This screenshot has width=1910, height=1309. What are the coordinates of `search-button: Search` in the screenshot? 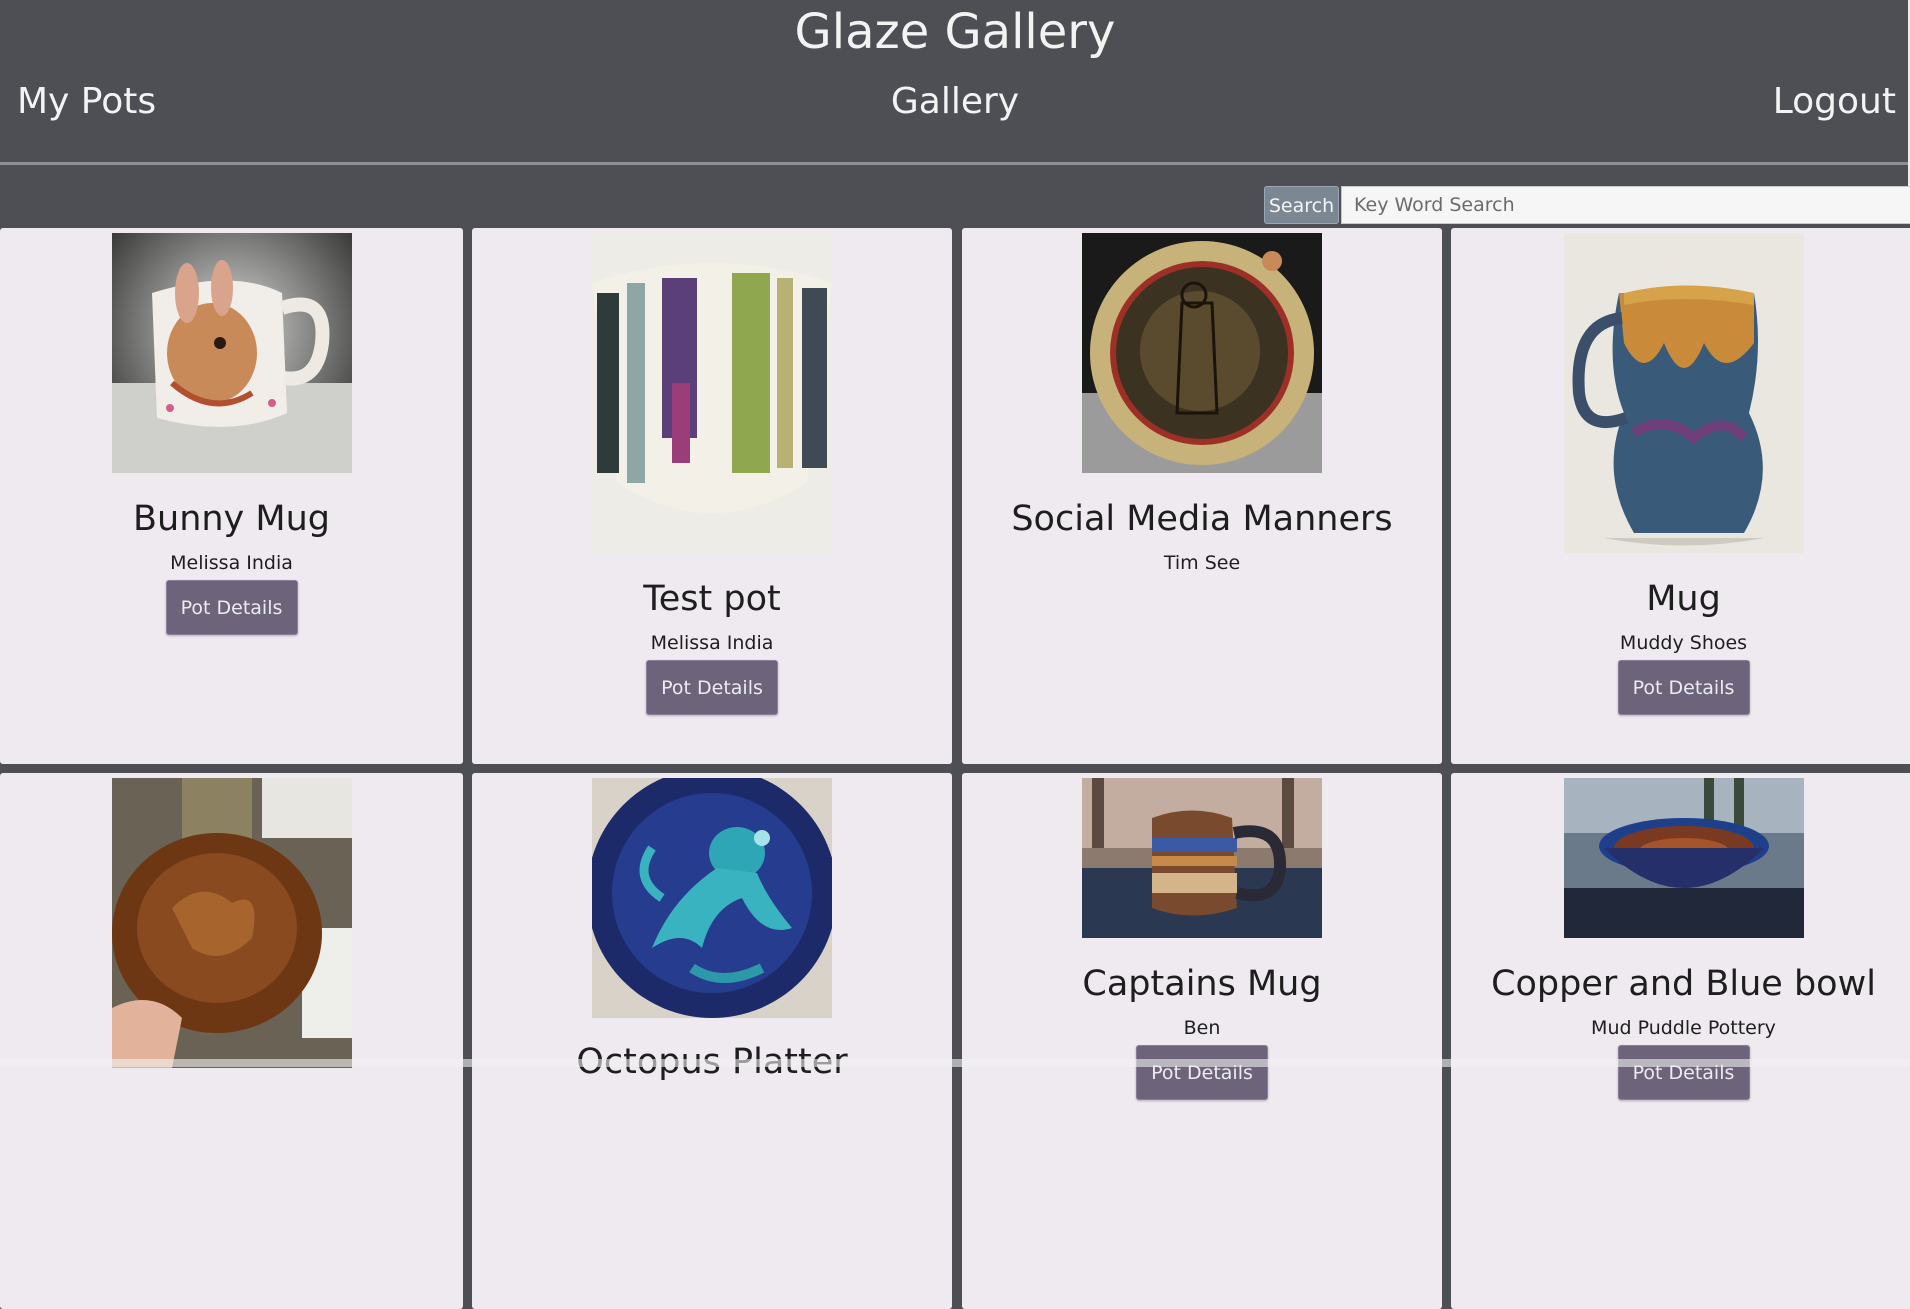 It's located at (1301, 205).